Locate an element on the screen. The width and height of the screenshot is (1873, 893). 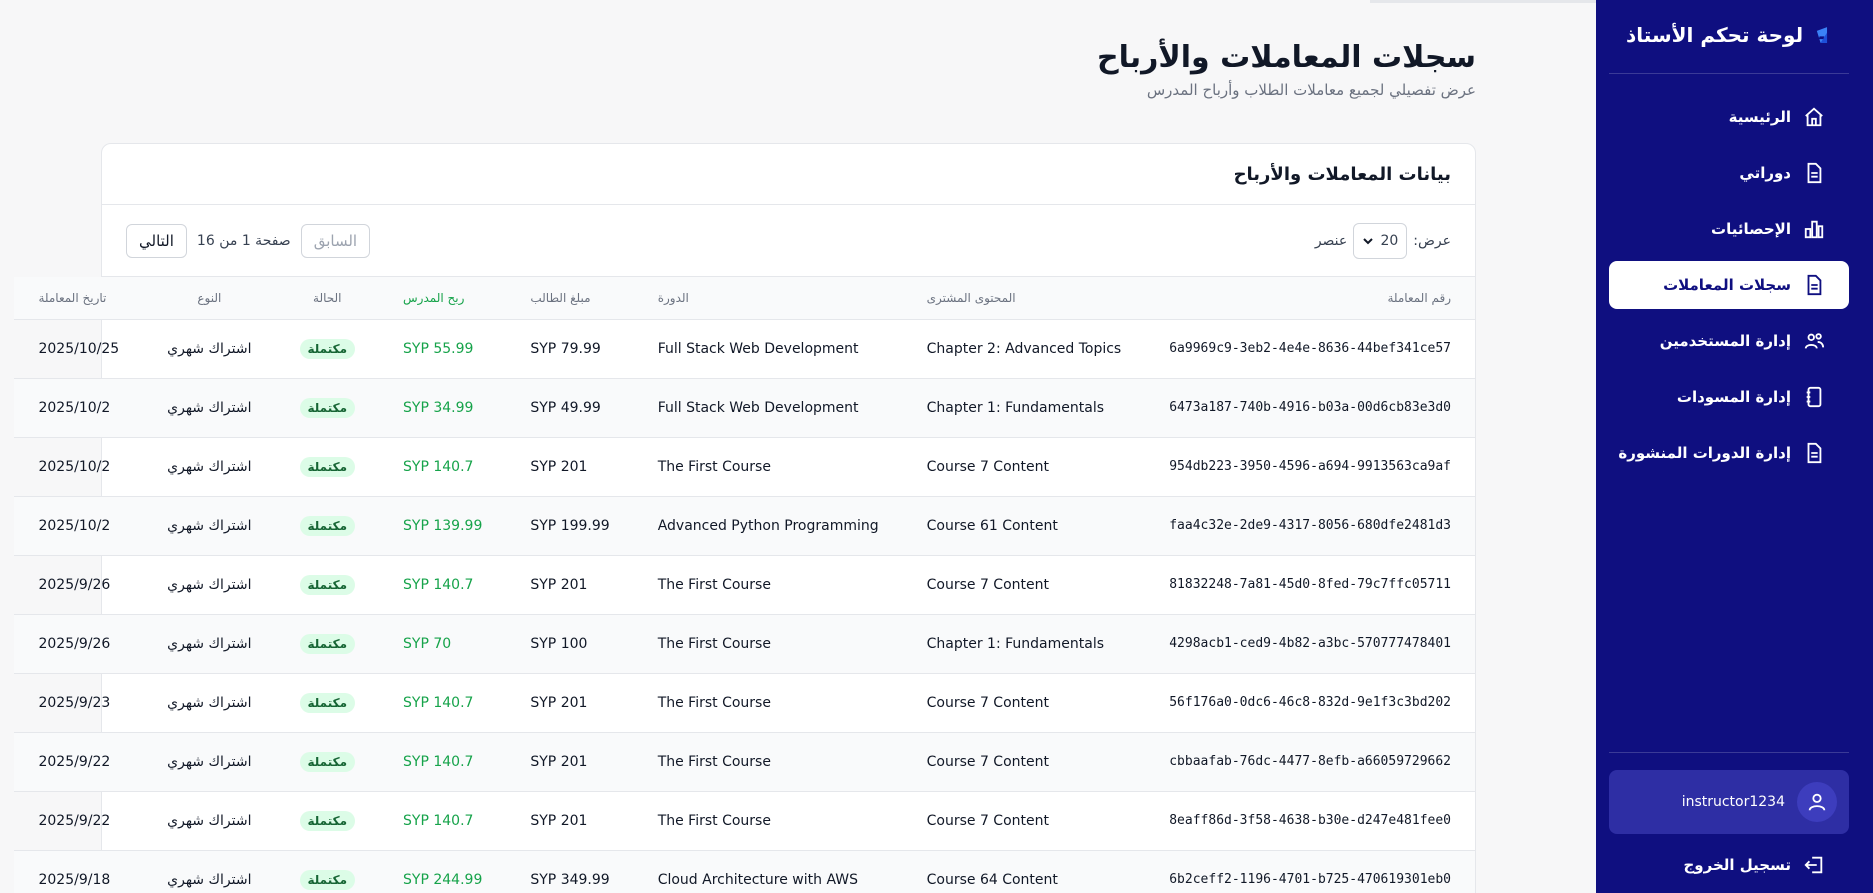
user-icon is located at coordinates (1817, 802).